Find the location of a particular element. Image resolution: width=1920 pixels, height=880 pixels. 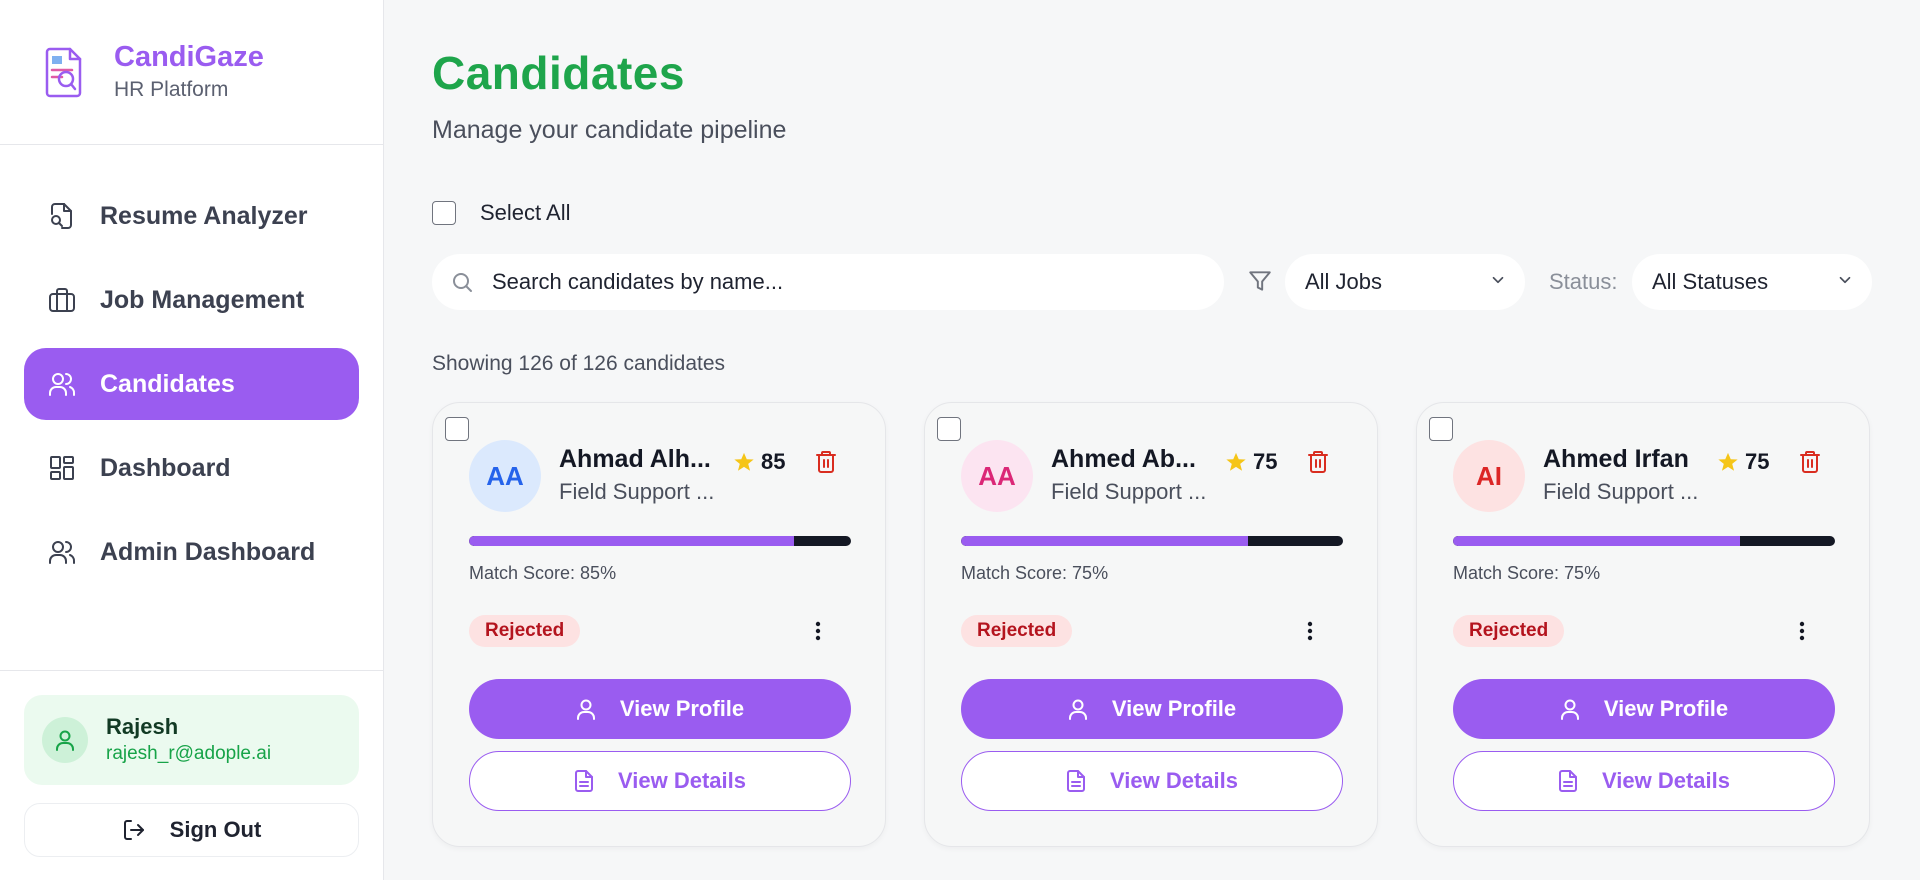

sidebar-item-dashboard: Dashboard is located at coordinates (191, 468).